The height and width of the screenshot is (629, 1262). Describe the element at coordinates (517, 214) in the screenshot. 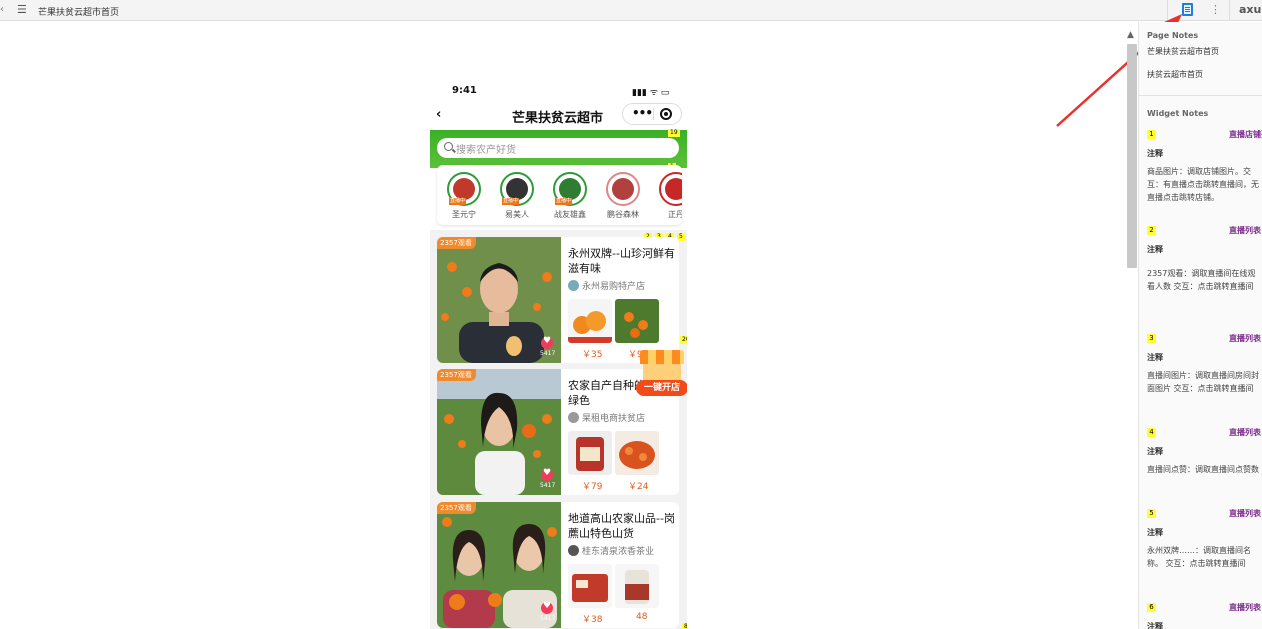

I see `shop-name: 易美人` at that location.